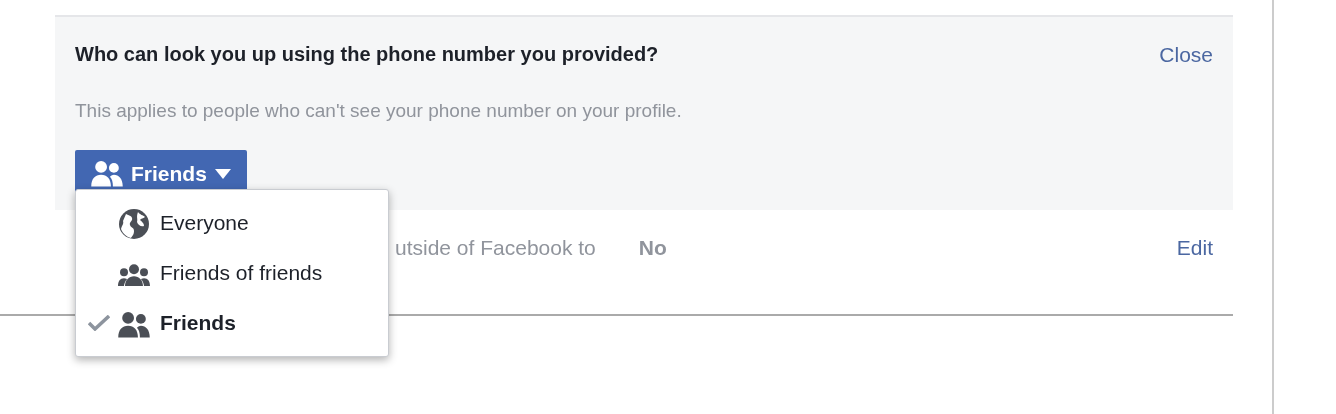 This screenshot has width=1336, height=414. What do you see at coordinates (232, 323) in the screenshot?
I see `menu-item: Friends` at bounding box center [232, 323].